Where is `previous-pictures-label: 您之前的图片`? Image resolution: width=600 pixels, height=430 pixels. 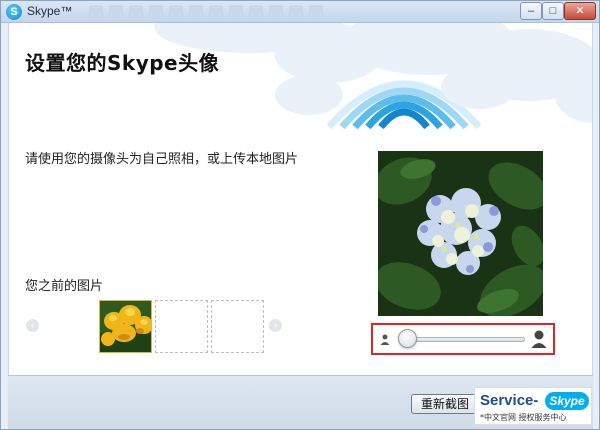
previous-pictures-label: 您之前的图片 is located at coordinates (64, 285).